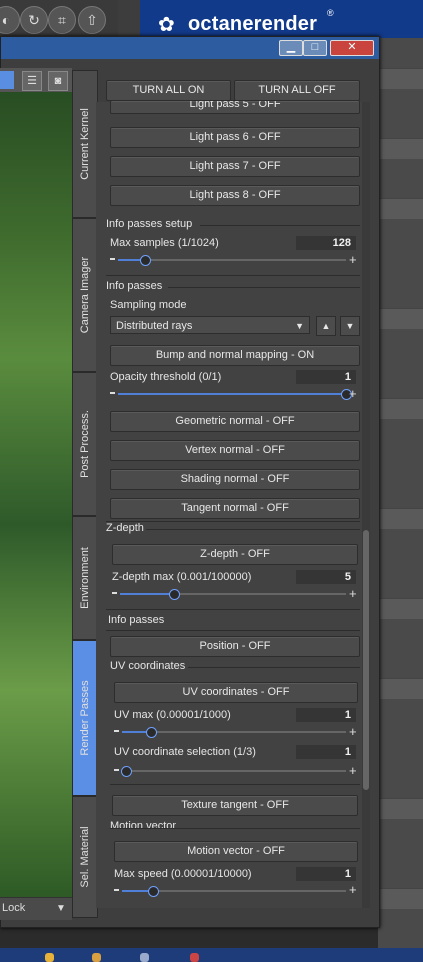 This screenshot has width=423, height=962. What do you see at coordinates (136, 620) in the screenshot?
I see `info-passes-title-2: Info passes` at bounding box center [136, 620].